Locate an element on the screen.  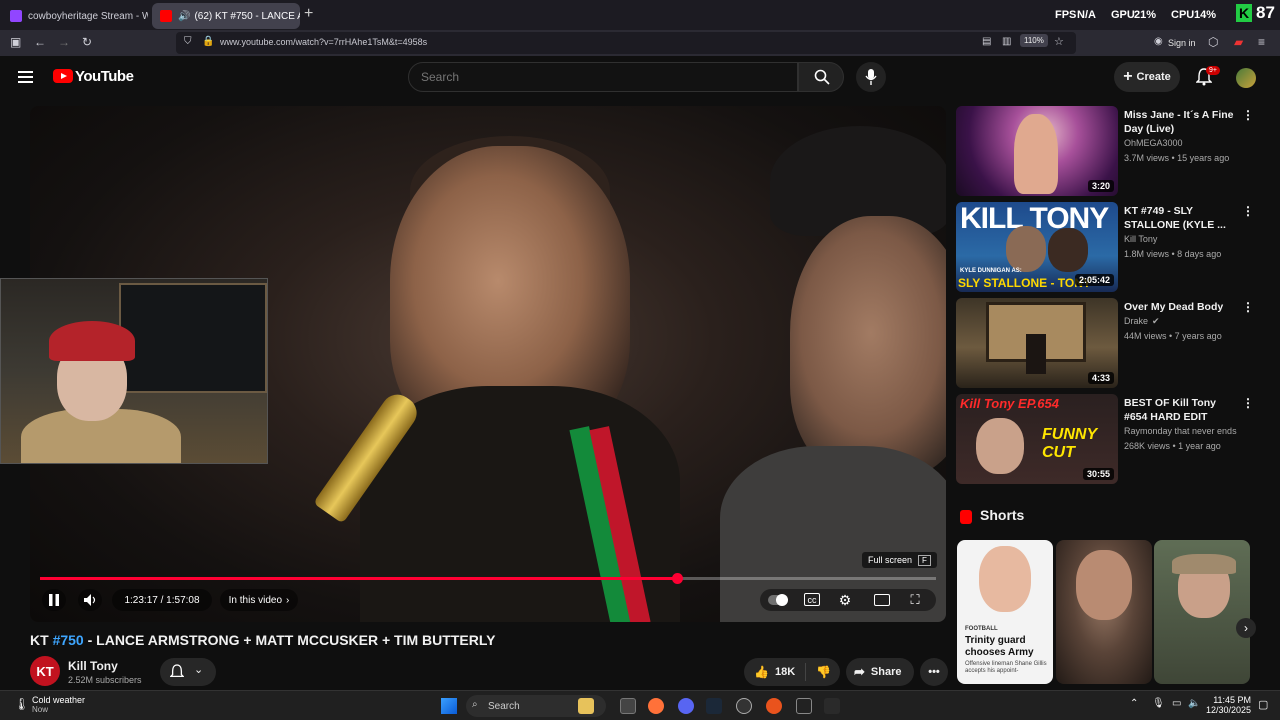
subscription-bell-button: ⌄ is located at coordinates (188, 672).